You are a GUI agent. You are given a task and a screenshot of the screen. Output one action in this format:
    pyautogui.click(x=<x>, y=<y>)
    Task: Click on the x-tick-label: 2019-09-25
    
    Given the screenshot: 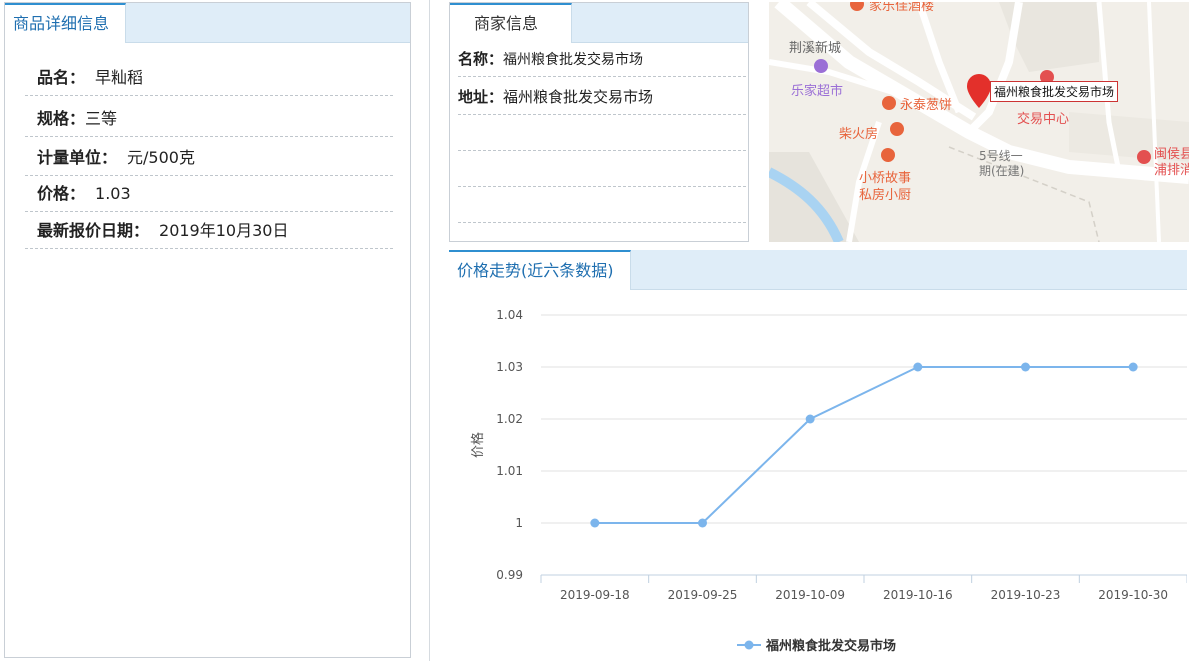 What is the action you would take?
    pyautogui.click(x=703, y=595)
    